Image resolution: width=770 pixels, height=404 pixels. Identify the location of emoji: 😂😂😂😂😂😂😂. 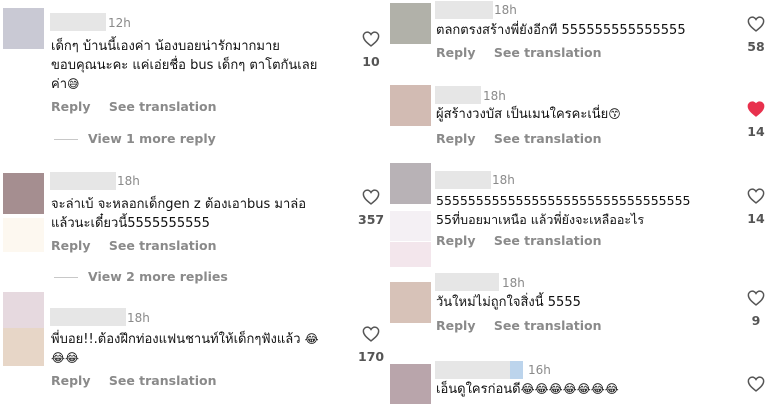
(569, 389).